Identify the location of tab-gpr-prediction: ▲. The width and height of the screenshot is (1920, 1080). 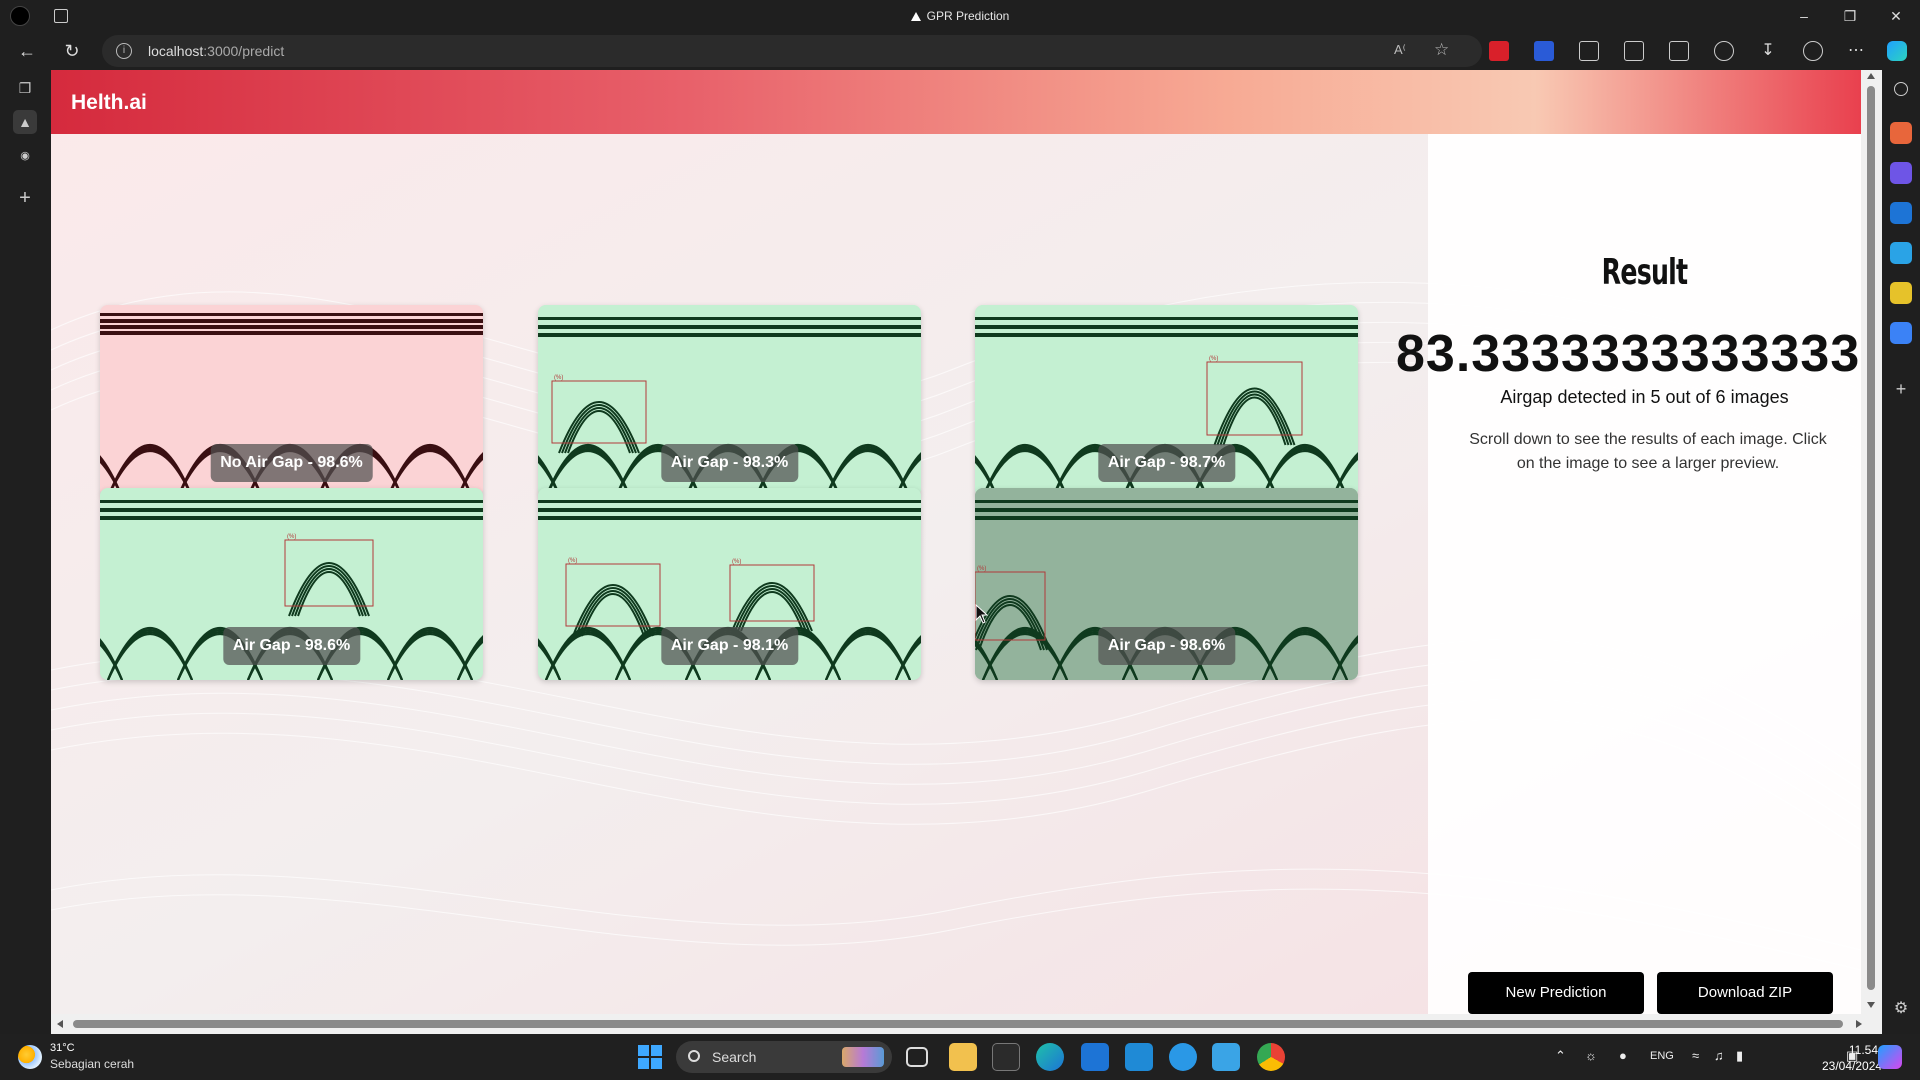
(25, 122).